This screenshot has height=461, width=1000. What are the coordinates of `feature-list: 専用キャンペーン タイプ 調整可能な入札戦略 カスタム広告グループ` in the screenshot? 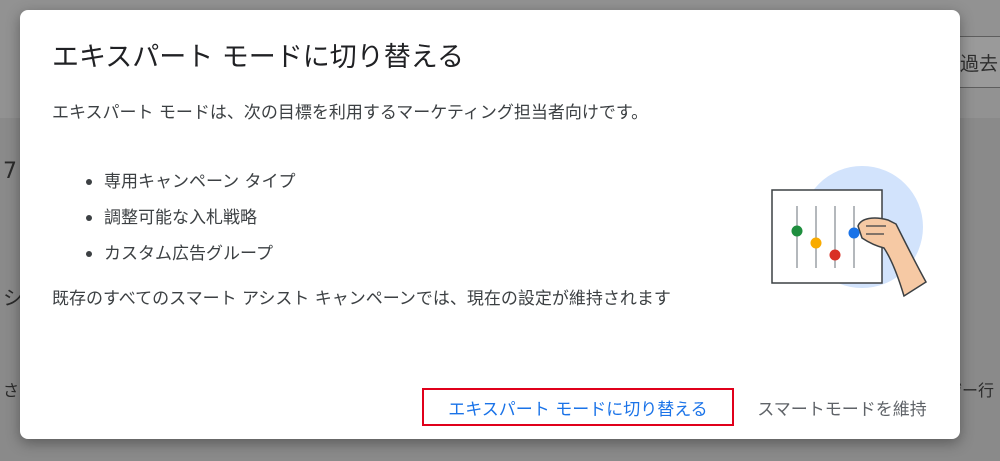 It's located at (191, 224).